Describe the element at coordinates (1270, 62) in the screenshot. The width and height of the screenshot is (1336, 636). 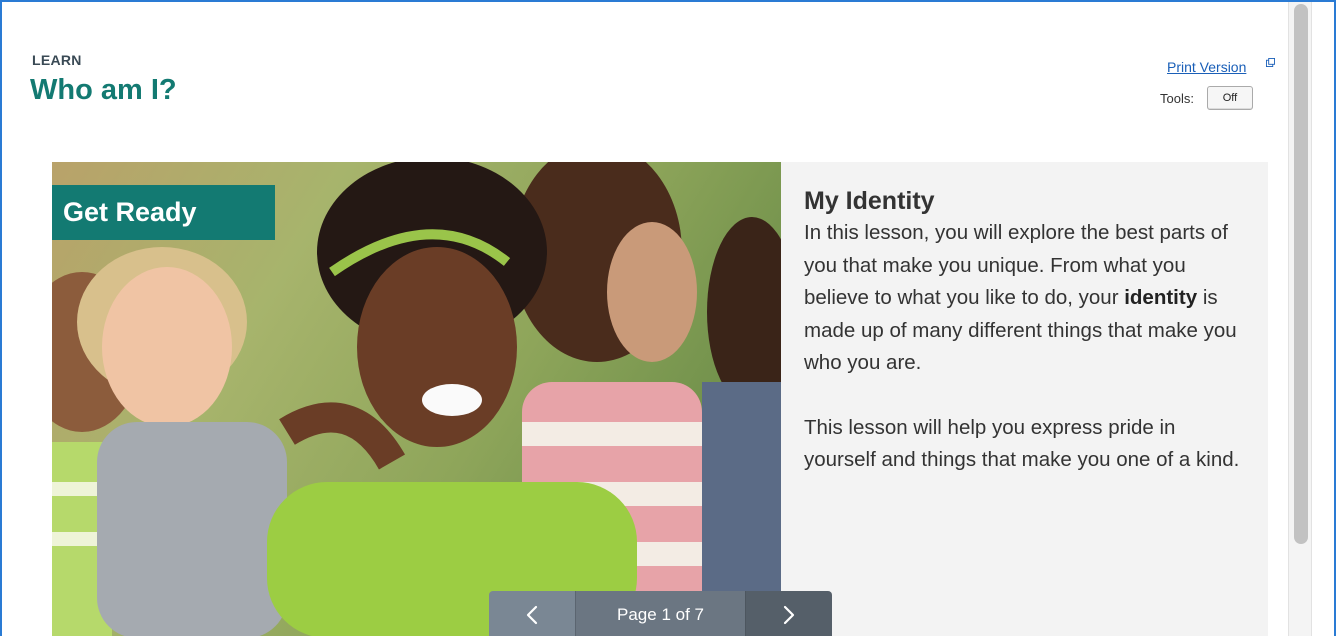
I see `external-link-icon` at that location.